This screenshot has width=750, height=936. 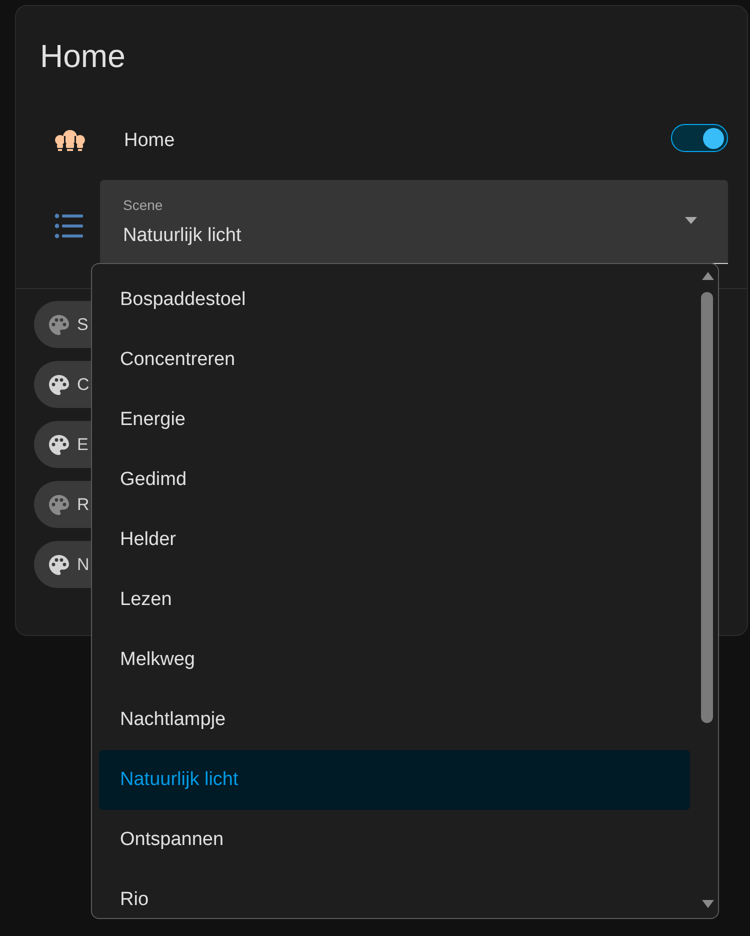 What do you see at coordinates (394, 720) in the screenshot?
I see `menu-item: Nachtlampje` at bounding box center [394, 720].